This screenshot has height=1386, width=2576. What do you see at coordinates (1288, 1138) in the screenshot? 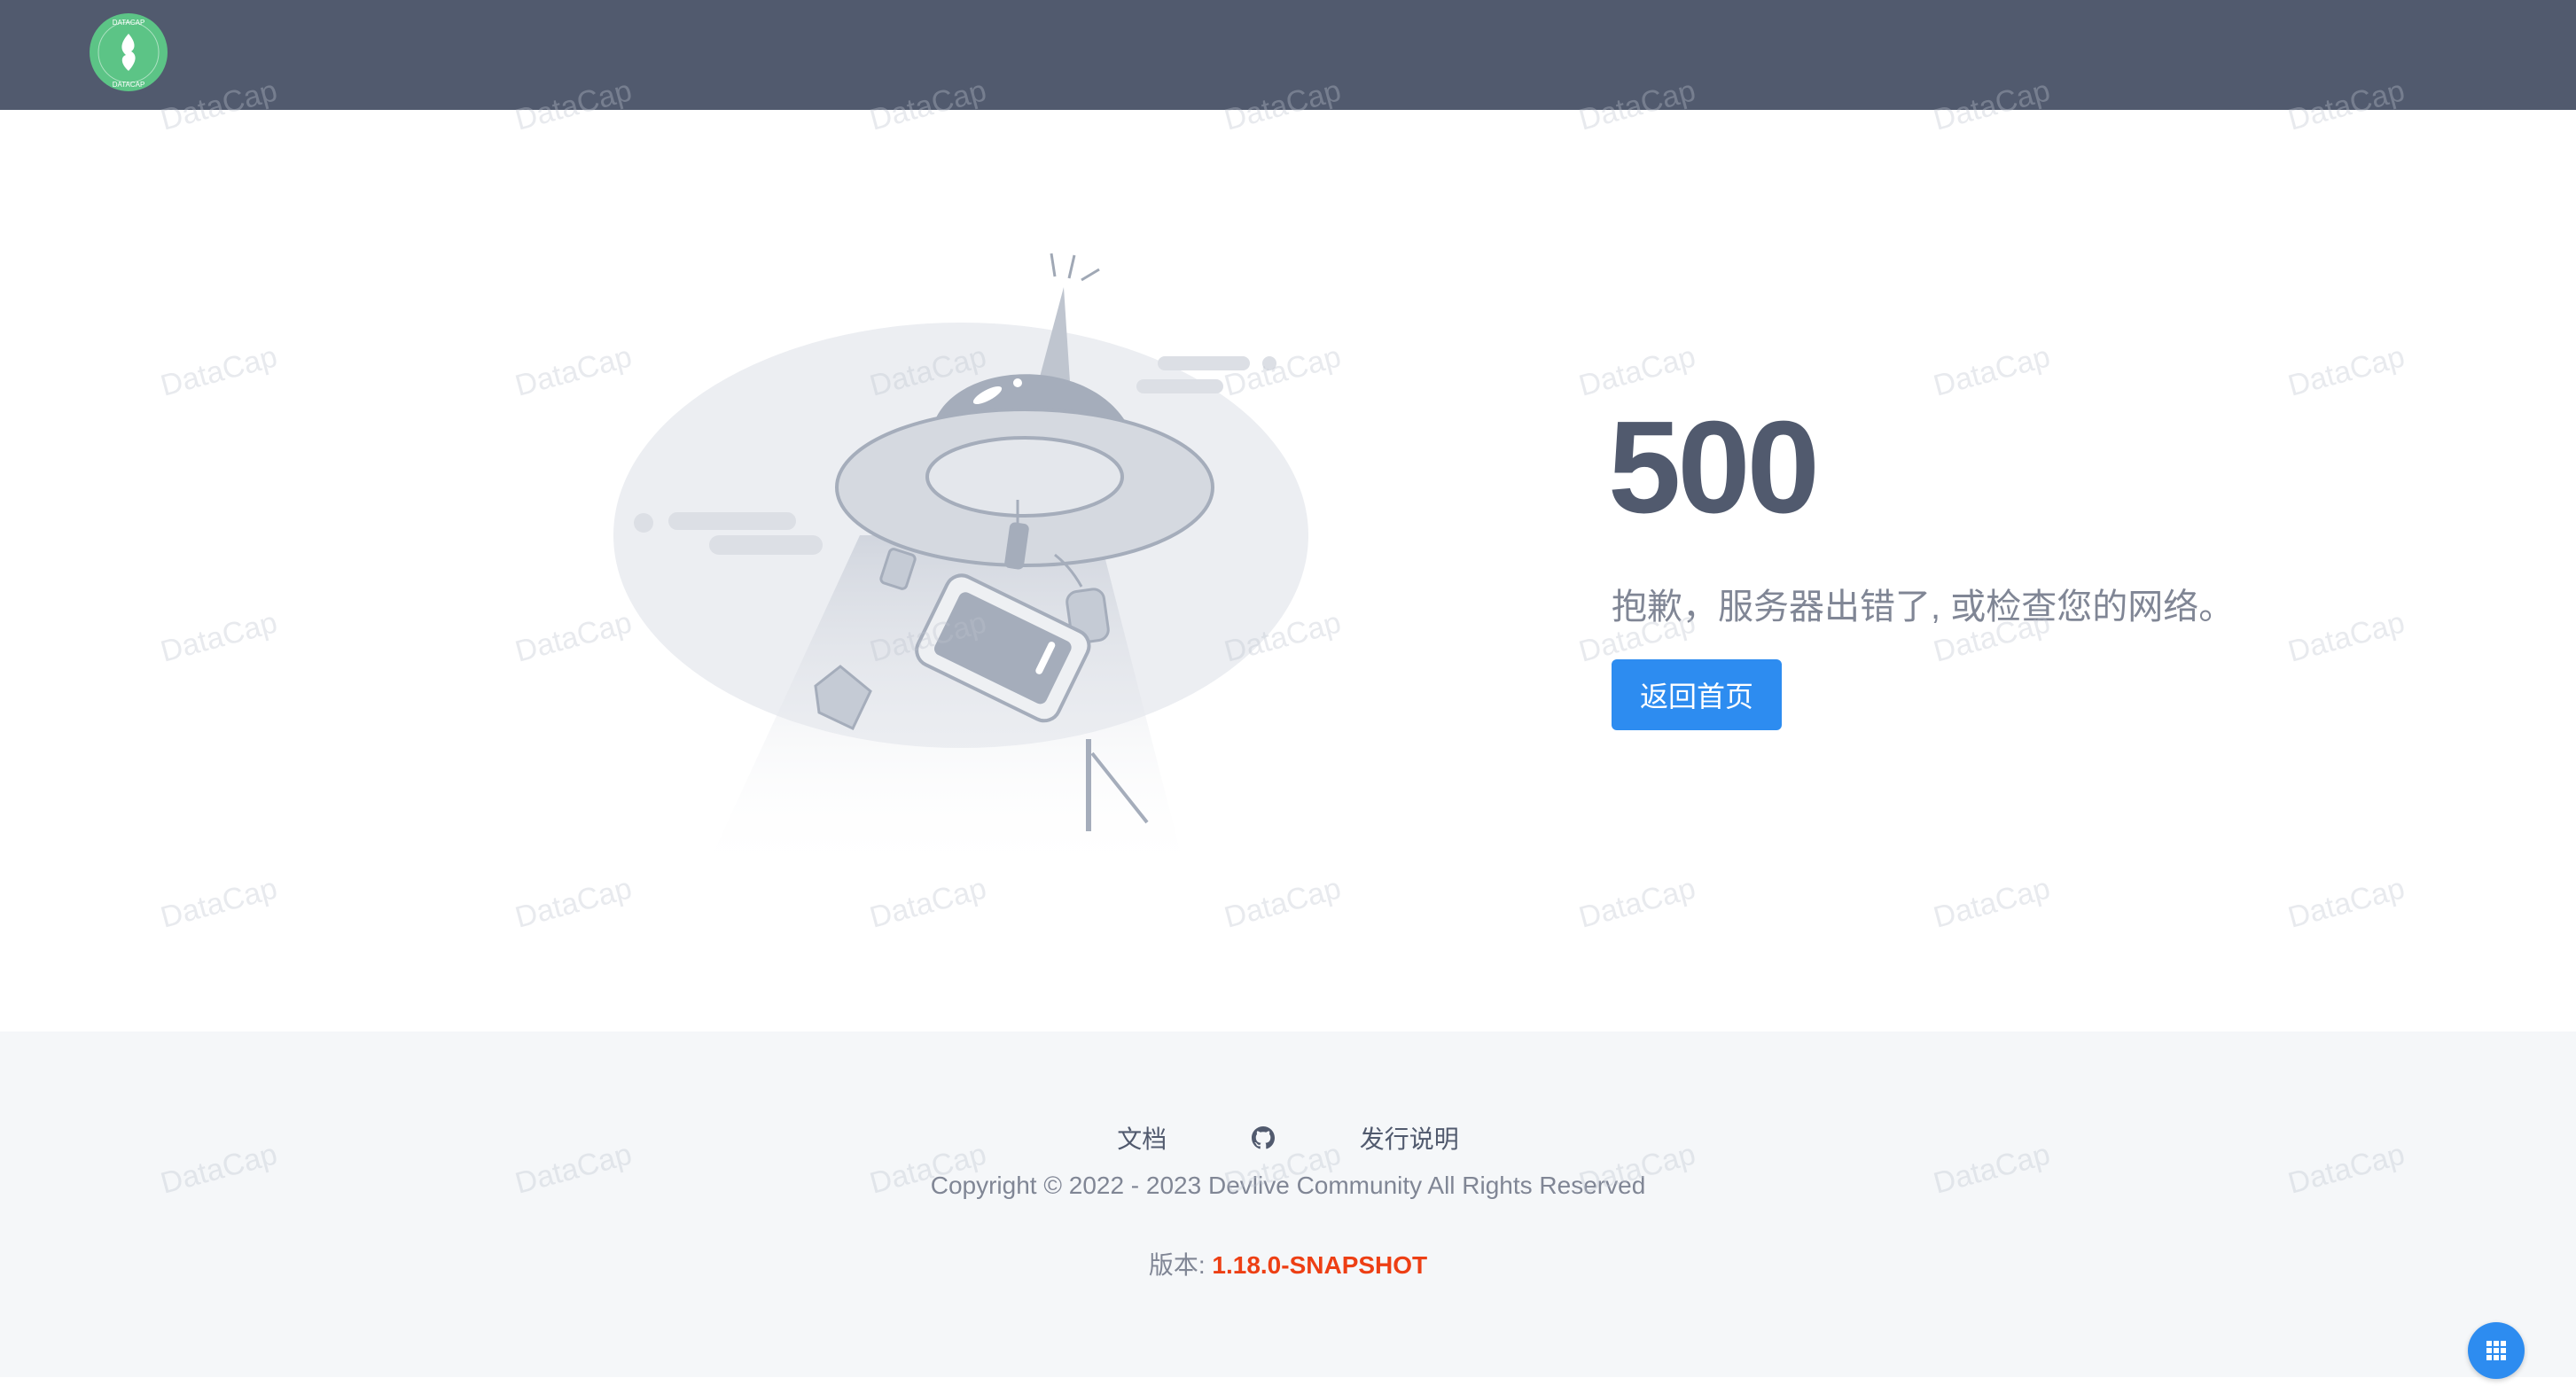
I see `footer-links: 文档 发行说明` at bounding box center [1288, 1138].